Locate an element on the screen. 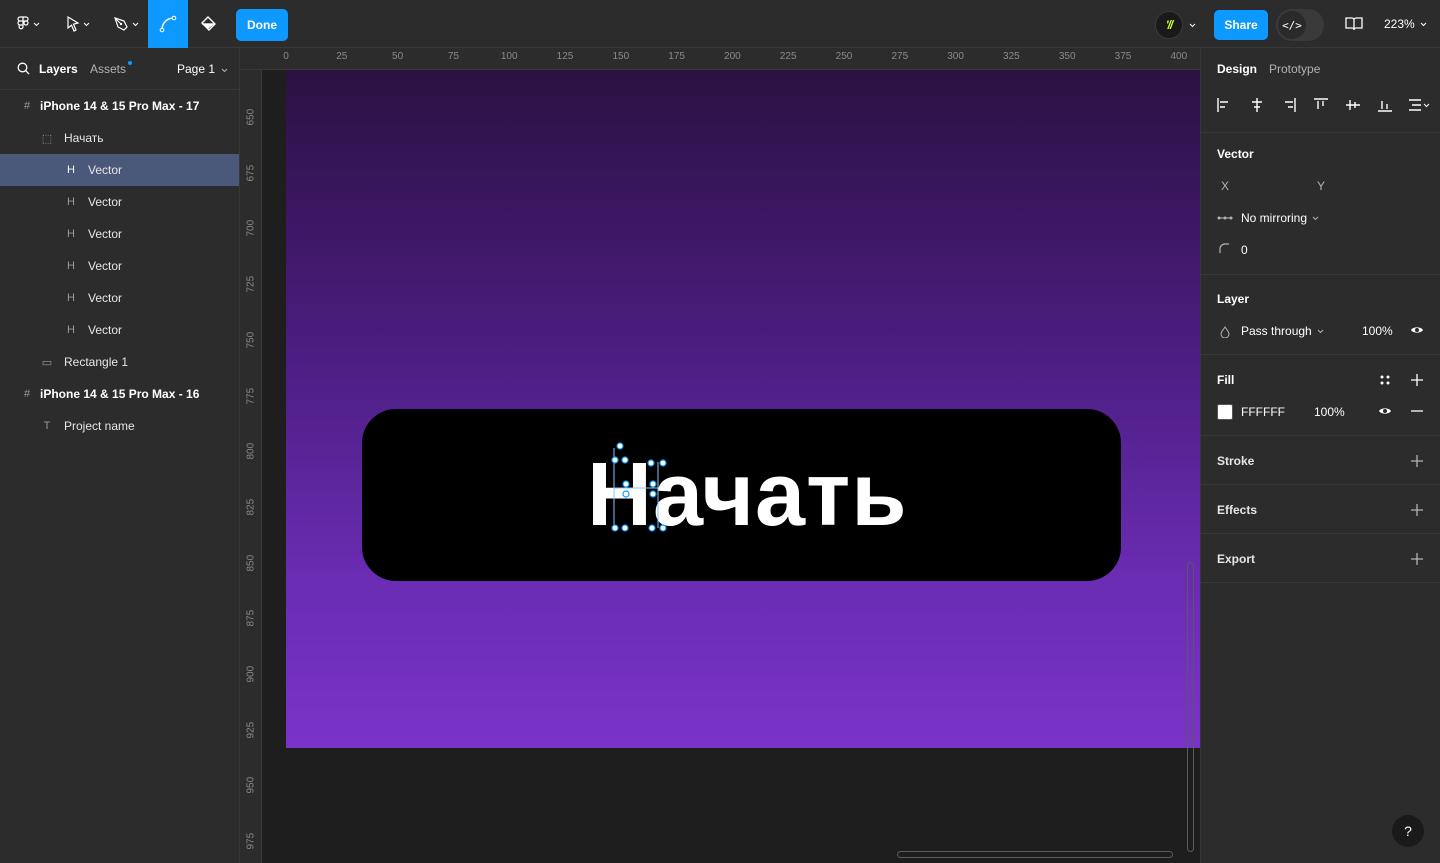 This screenshot has width=1440, height=863. dev-mode-toggle: </> is located at coordinates (1300, 25).